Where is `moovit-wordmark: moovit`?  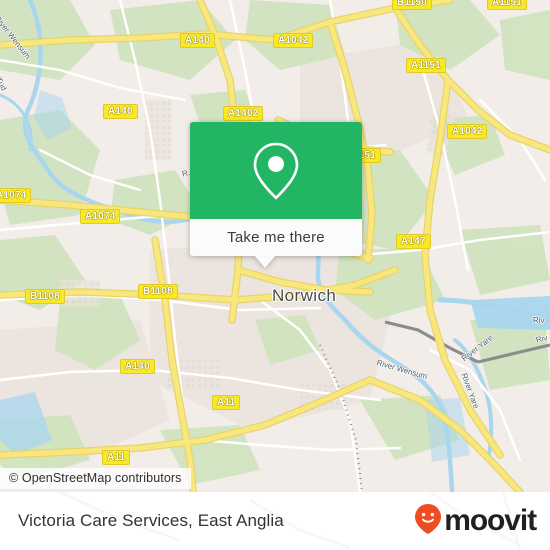 moovit-wordmark: moovit is located at coordinates (490, 520).